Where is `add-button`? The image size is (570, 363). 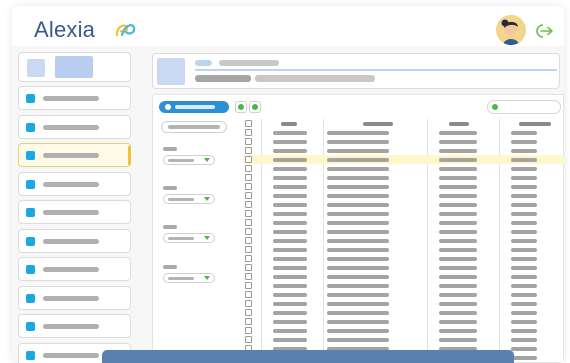 add-button is located at coordinates (194, 107).